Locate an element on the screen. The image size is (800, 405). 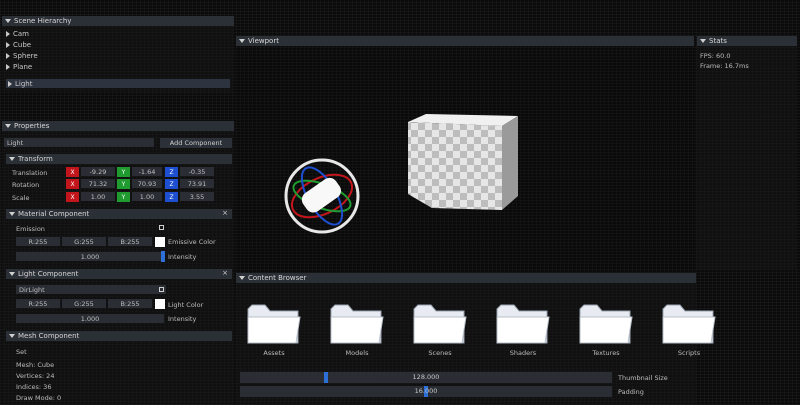
scale-z-field: 3.55 is located at coordinates (197, 196).